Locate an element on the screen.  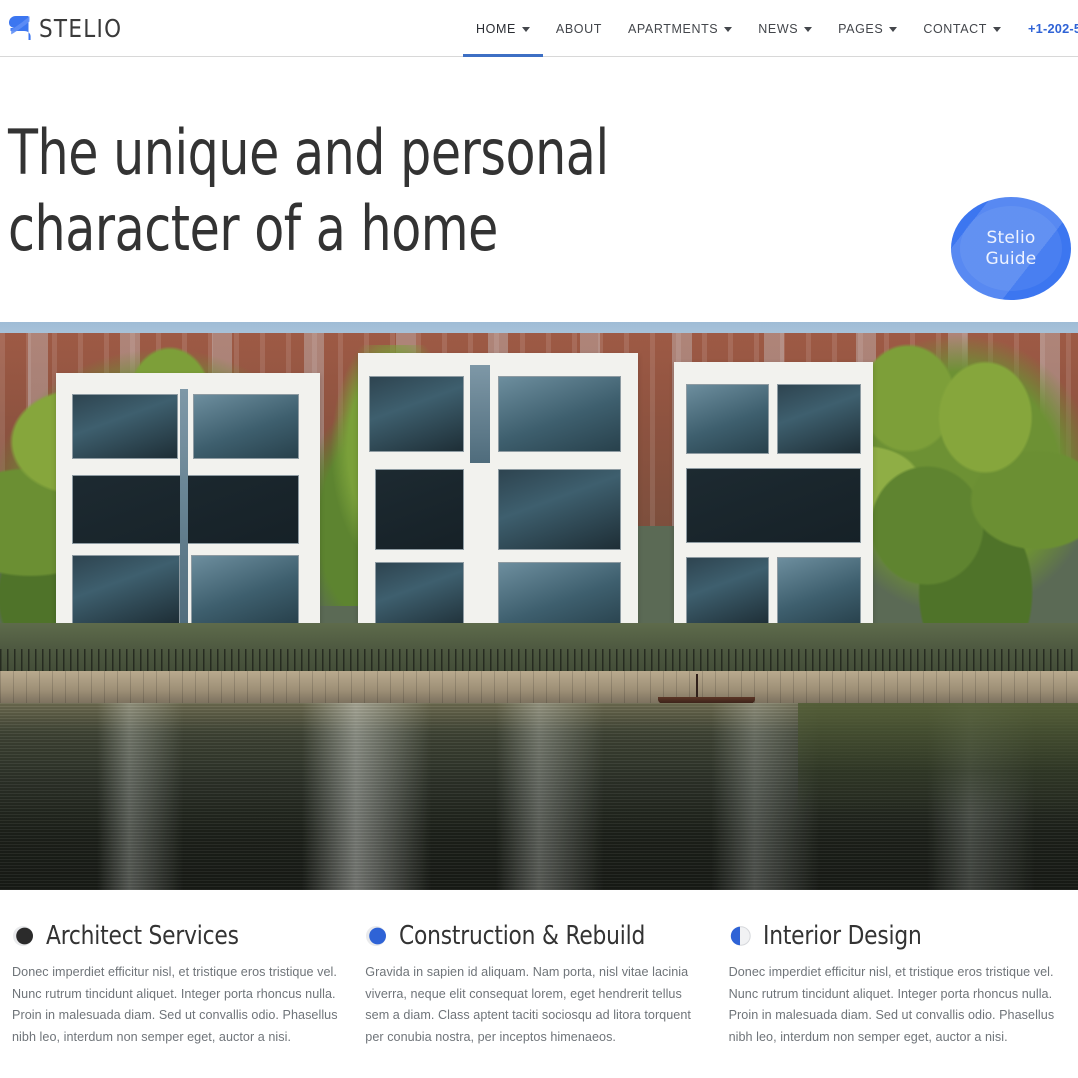
water-green-tint is located at coordinates (937, 759).